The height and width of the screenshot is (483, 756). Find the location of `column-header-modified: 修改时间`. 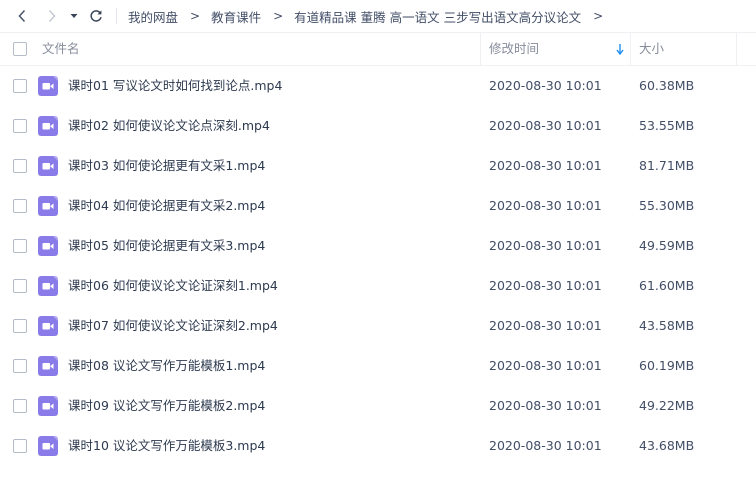

column-header-modified: 修改时间 is located at coordinates (514, 49).